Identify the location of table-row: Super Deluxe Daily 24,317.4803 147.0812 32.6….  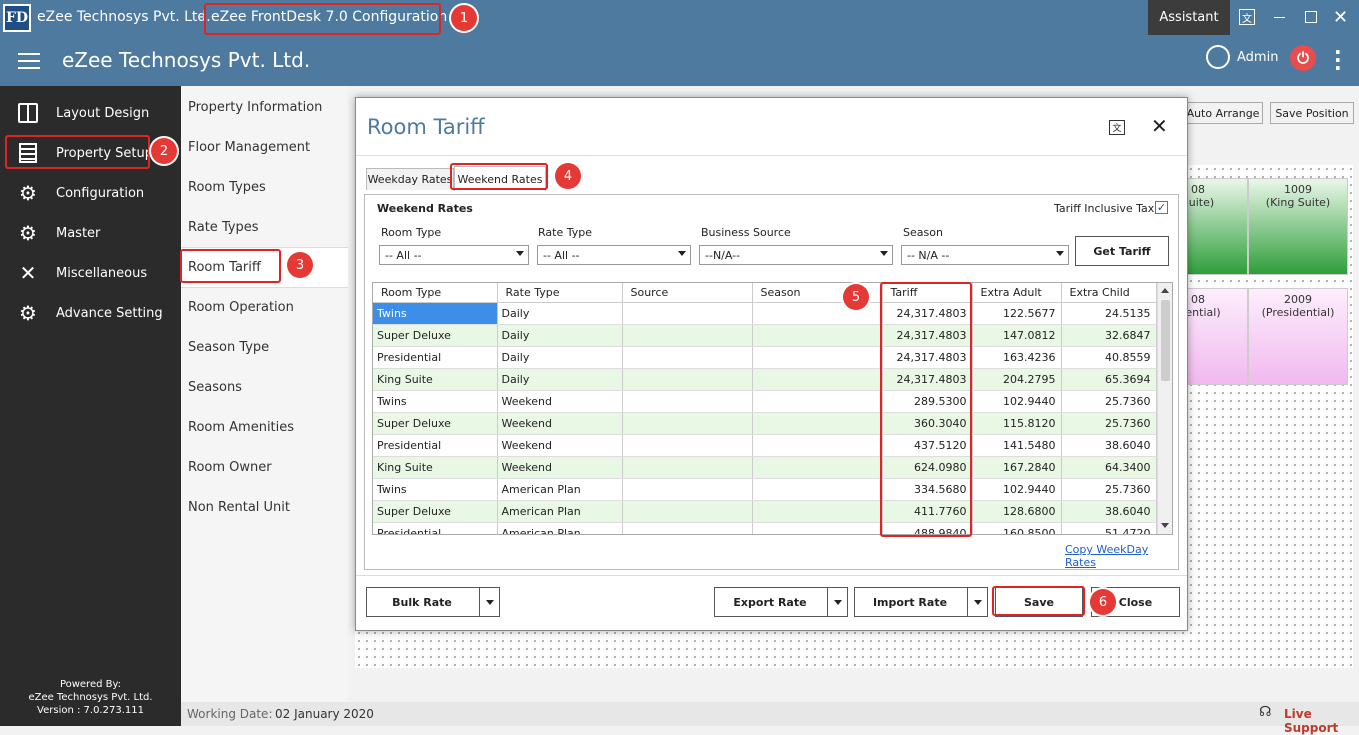
(765, 335).